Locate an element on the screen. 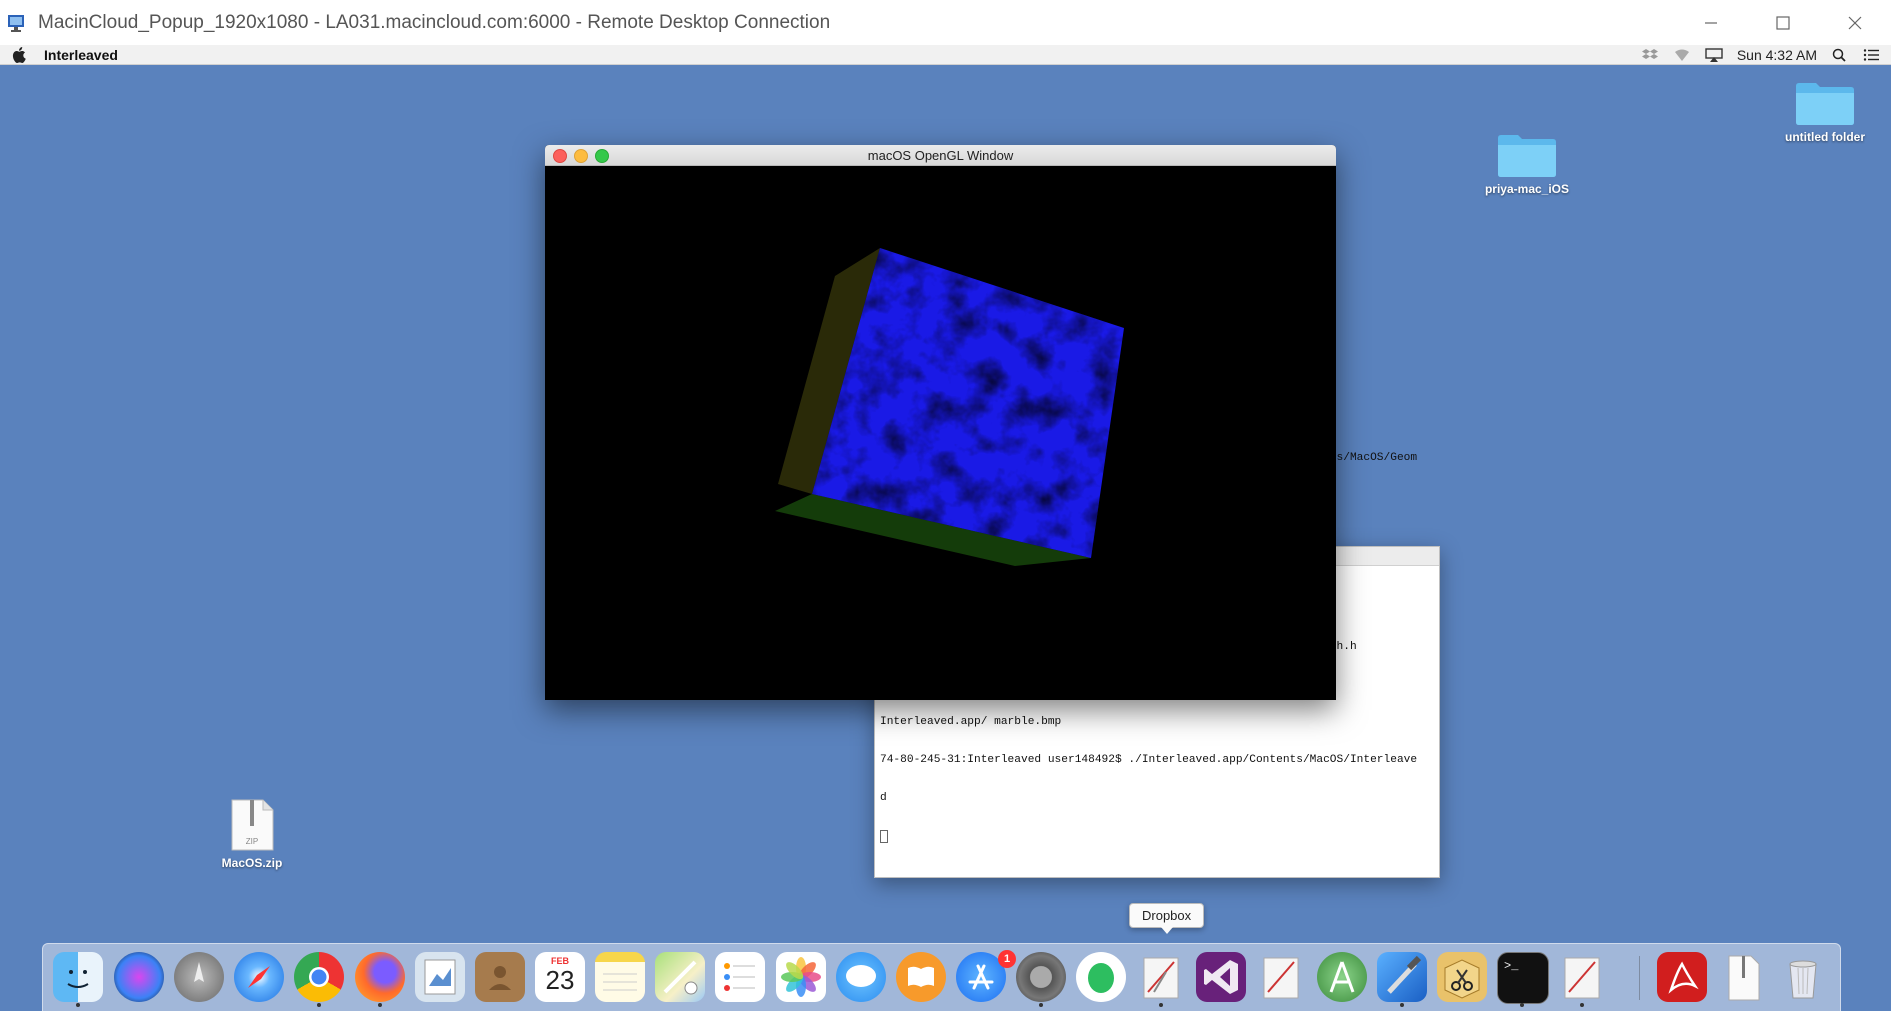 This screenshot has height=1011, width=1891. terminal-prompt: >_ is located at coordinates (1511, 966).